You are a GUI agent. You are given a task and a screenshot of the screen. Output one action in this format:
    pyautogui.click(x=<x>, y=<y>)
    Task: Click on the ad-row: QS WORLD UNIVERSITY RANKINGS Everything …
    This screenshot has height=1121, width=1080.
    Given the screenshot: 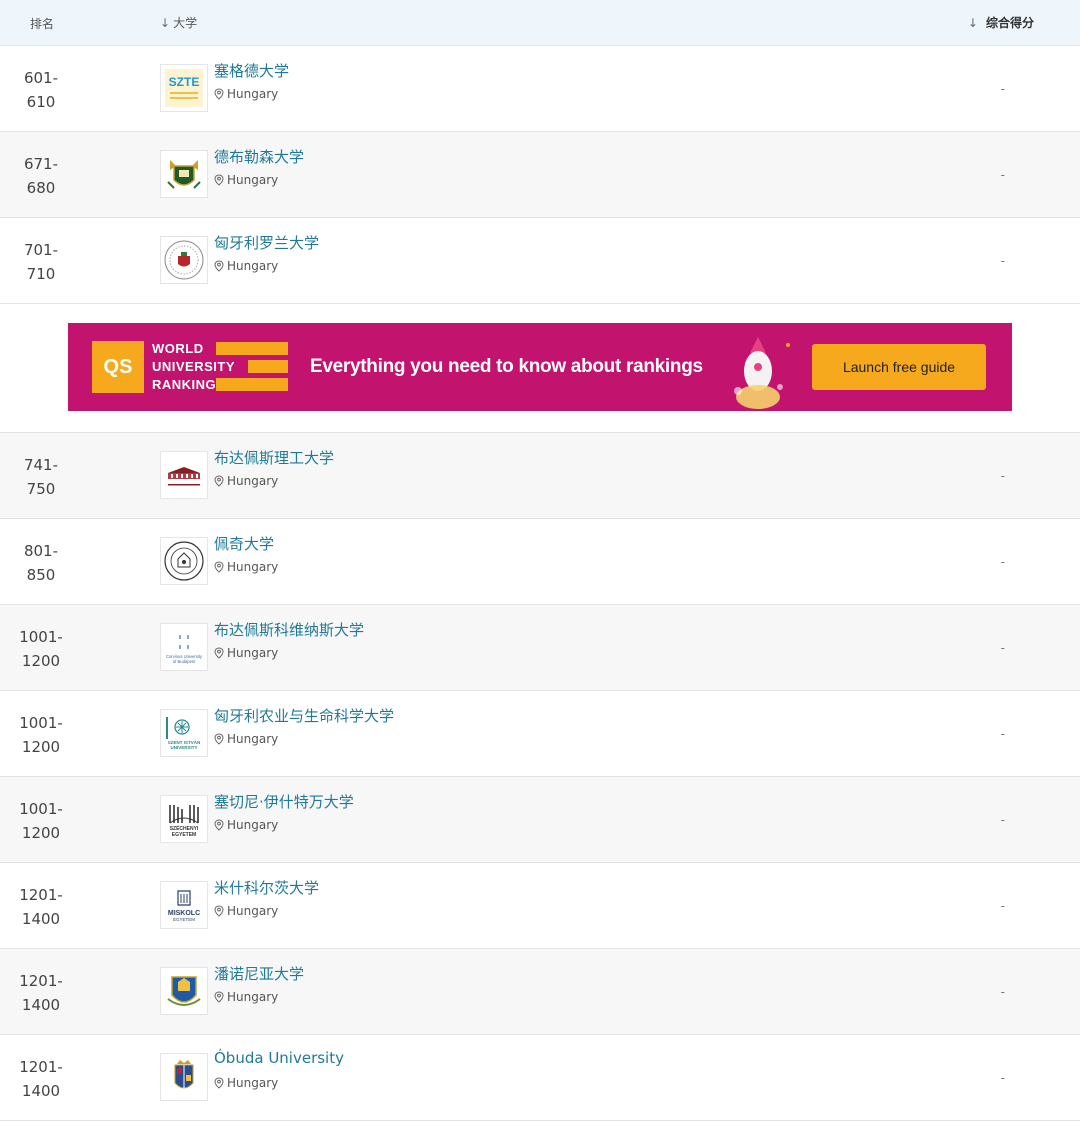 What is the action you would take?
    pyautogui.click(x=540, y=368)
    